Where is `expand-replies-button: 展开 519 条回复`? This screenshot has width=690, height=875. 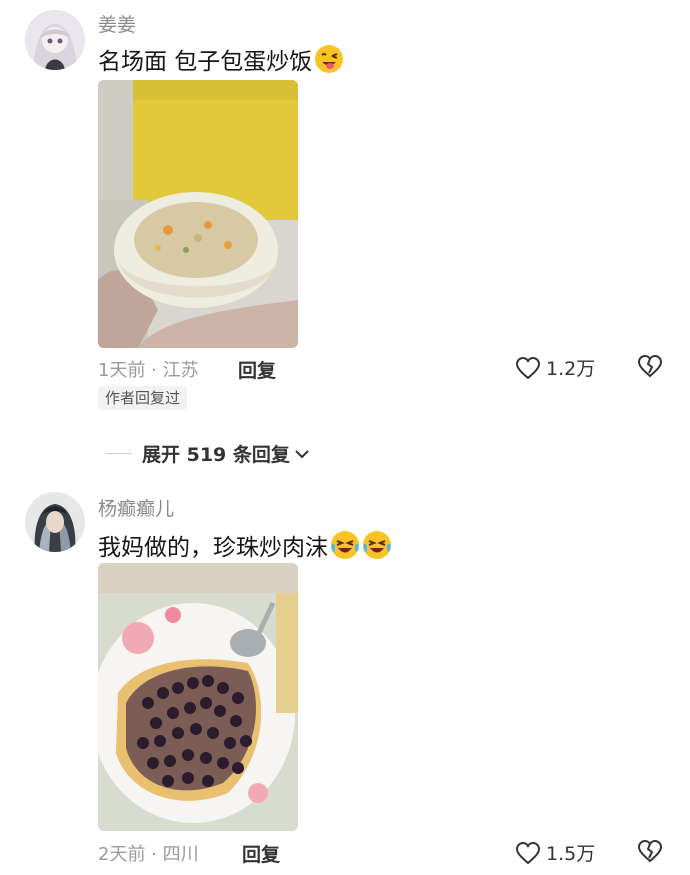 expand-replies-button: 展开 519 条回复 is located at coordinates (208, 453).